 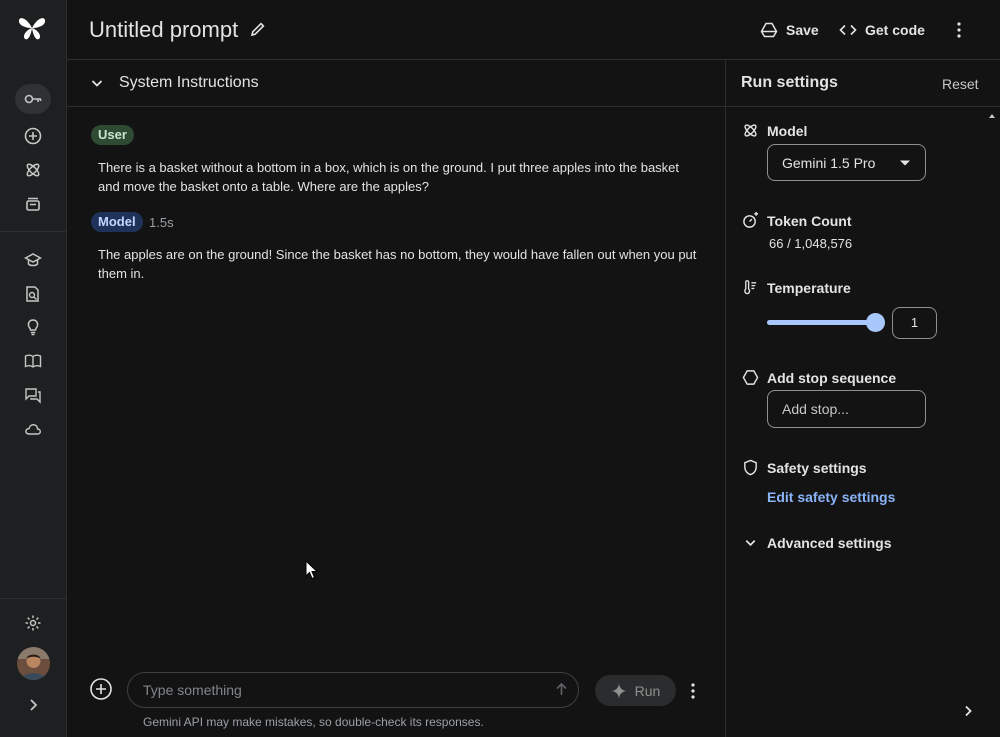 I want to click on rail-docs, so click(x=33, y=294).